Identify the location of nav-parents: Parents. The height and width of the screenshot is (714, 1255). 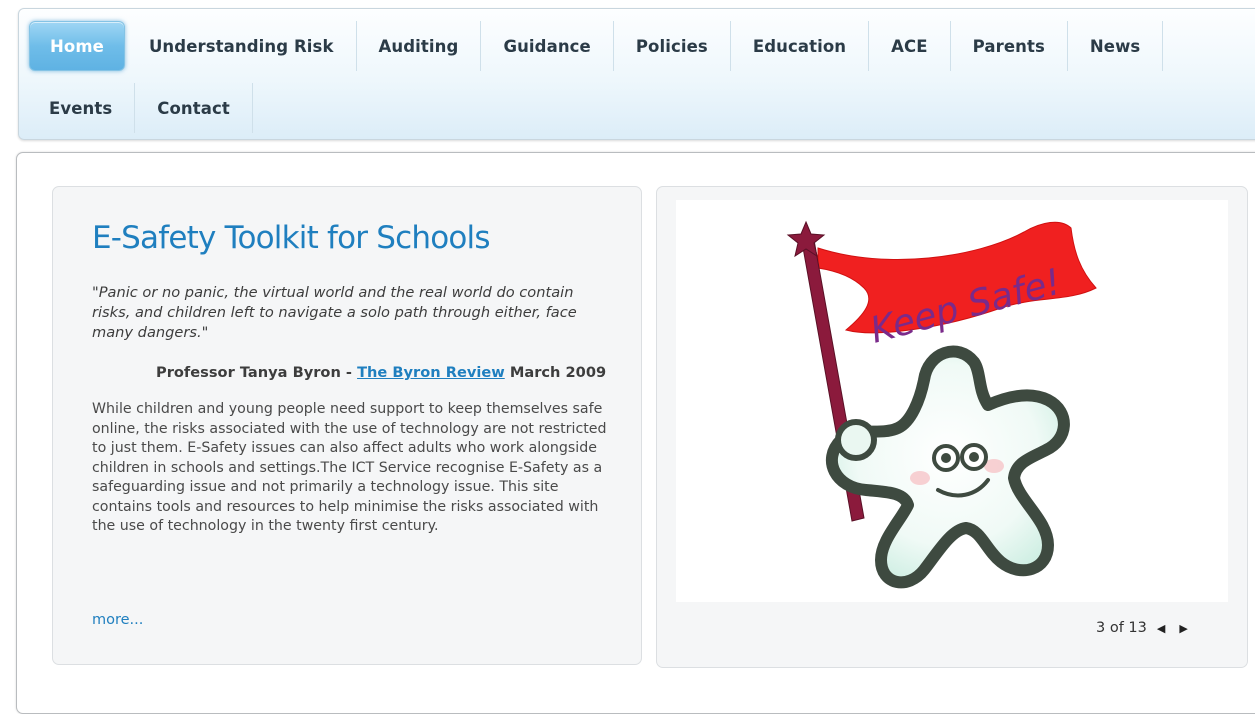
(1009, 46).